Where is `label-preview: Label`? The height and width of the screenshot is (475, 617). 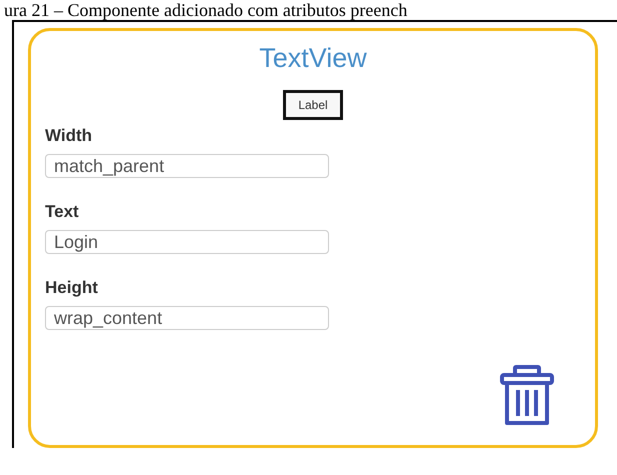 label-preview: Label is located at coordinates (313, 105).